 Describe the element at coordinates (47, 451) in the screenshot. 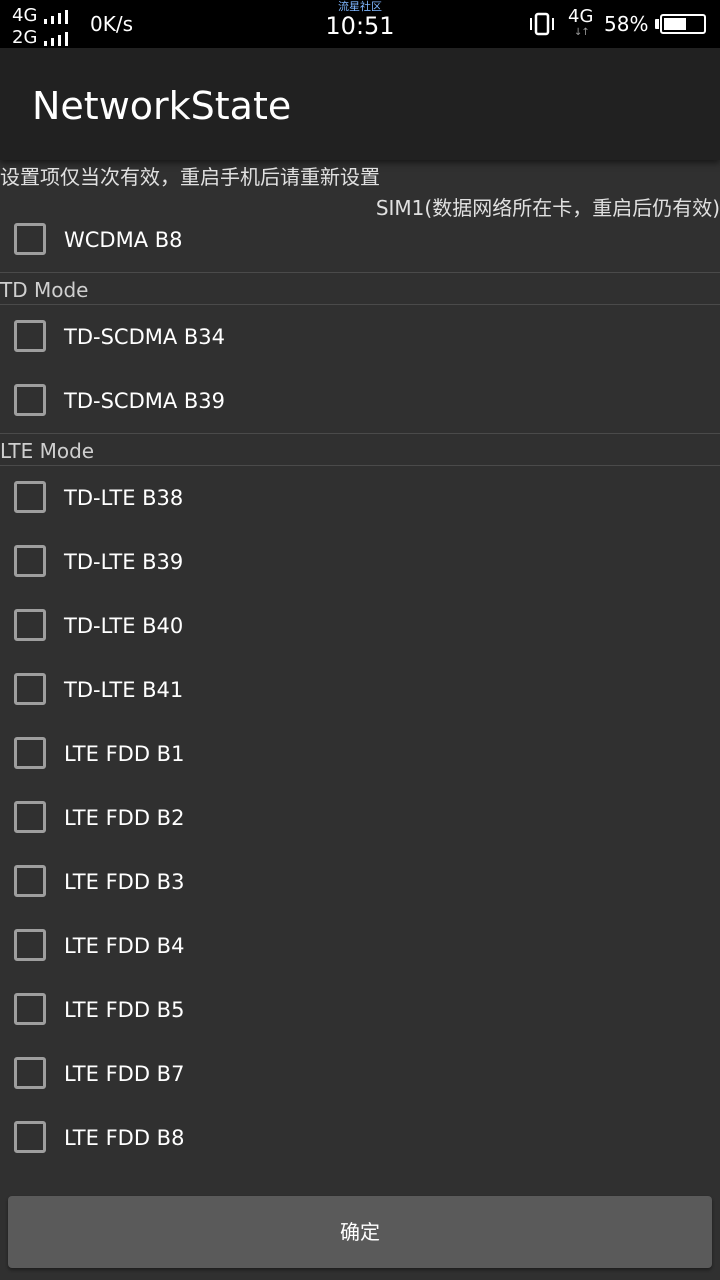

I see `section-header-lte: LTE Mode` at that location.